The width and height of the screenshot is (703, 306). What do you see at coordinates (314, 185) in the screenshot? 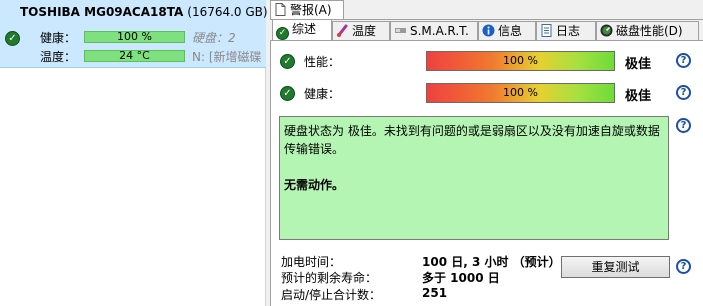
I see `status-action: 无需动作。` at bounding box center [314, 185].